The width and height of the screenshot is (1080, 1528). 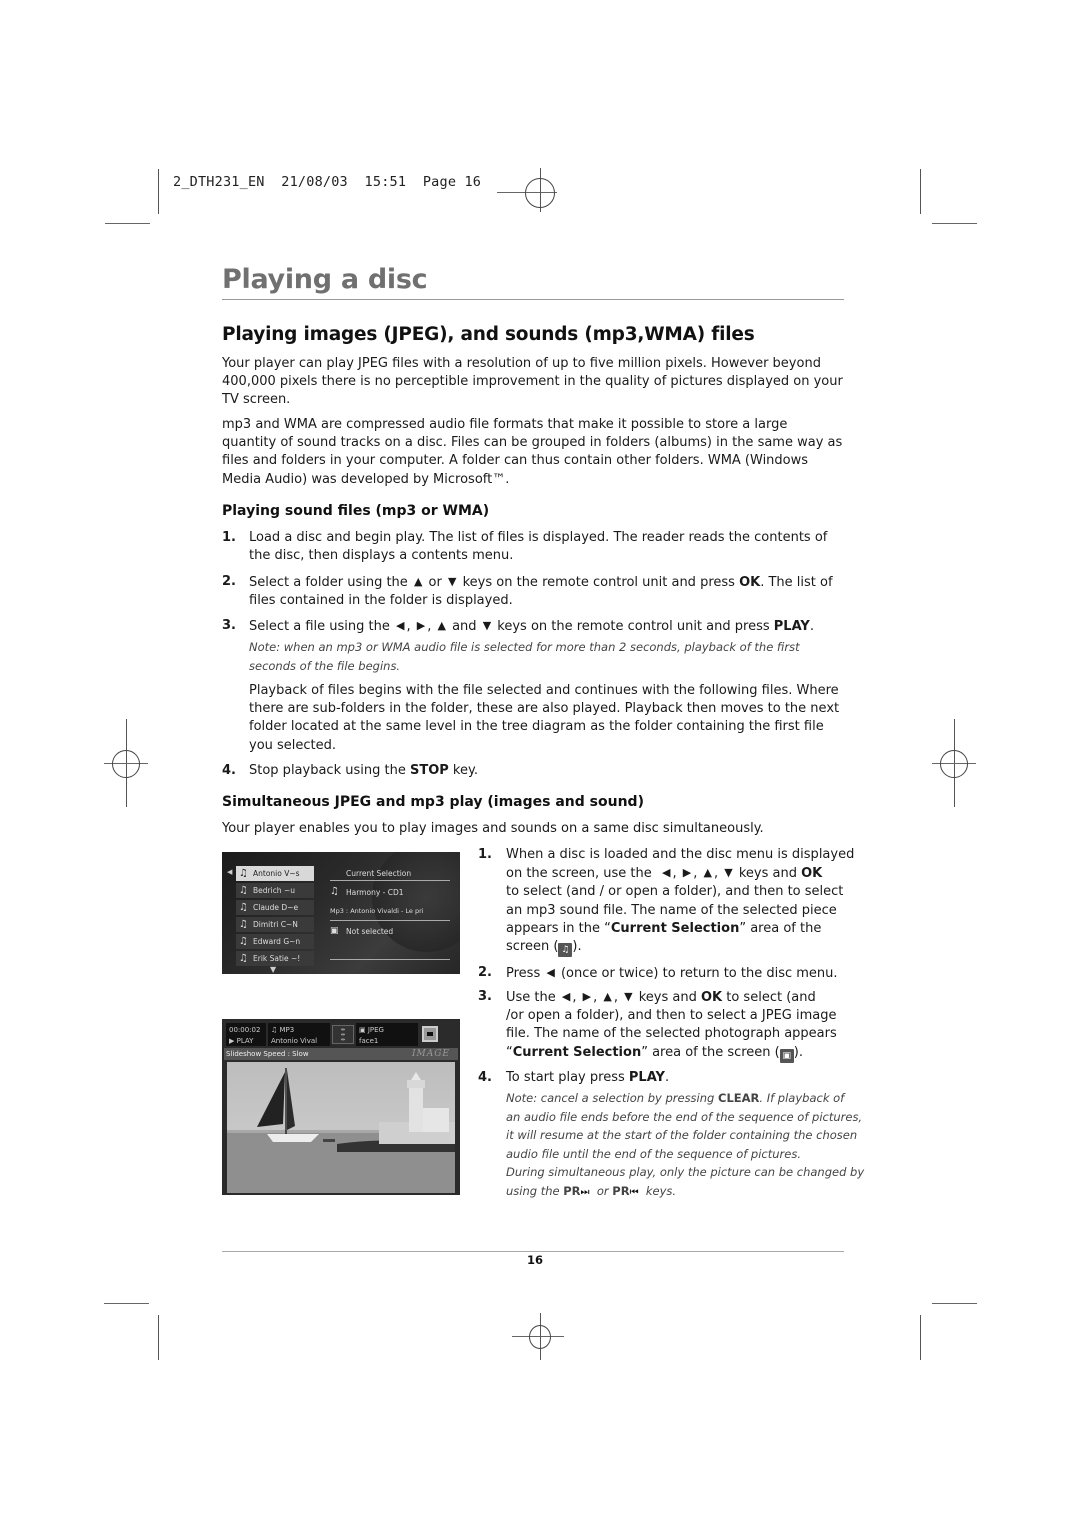 What do you see at coordinates (375, 892) in the screenshot?
I see `current-audio-selection: Harmony - CD1` at bounding box center [375, 892].